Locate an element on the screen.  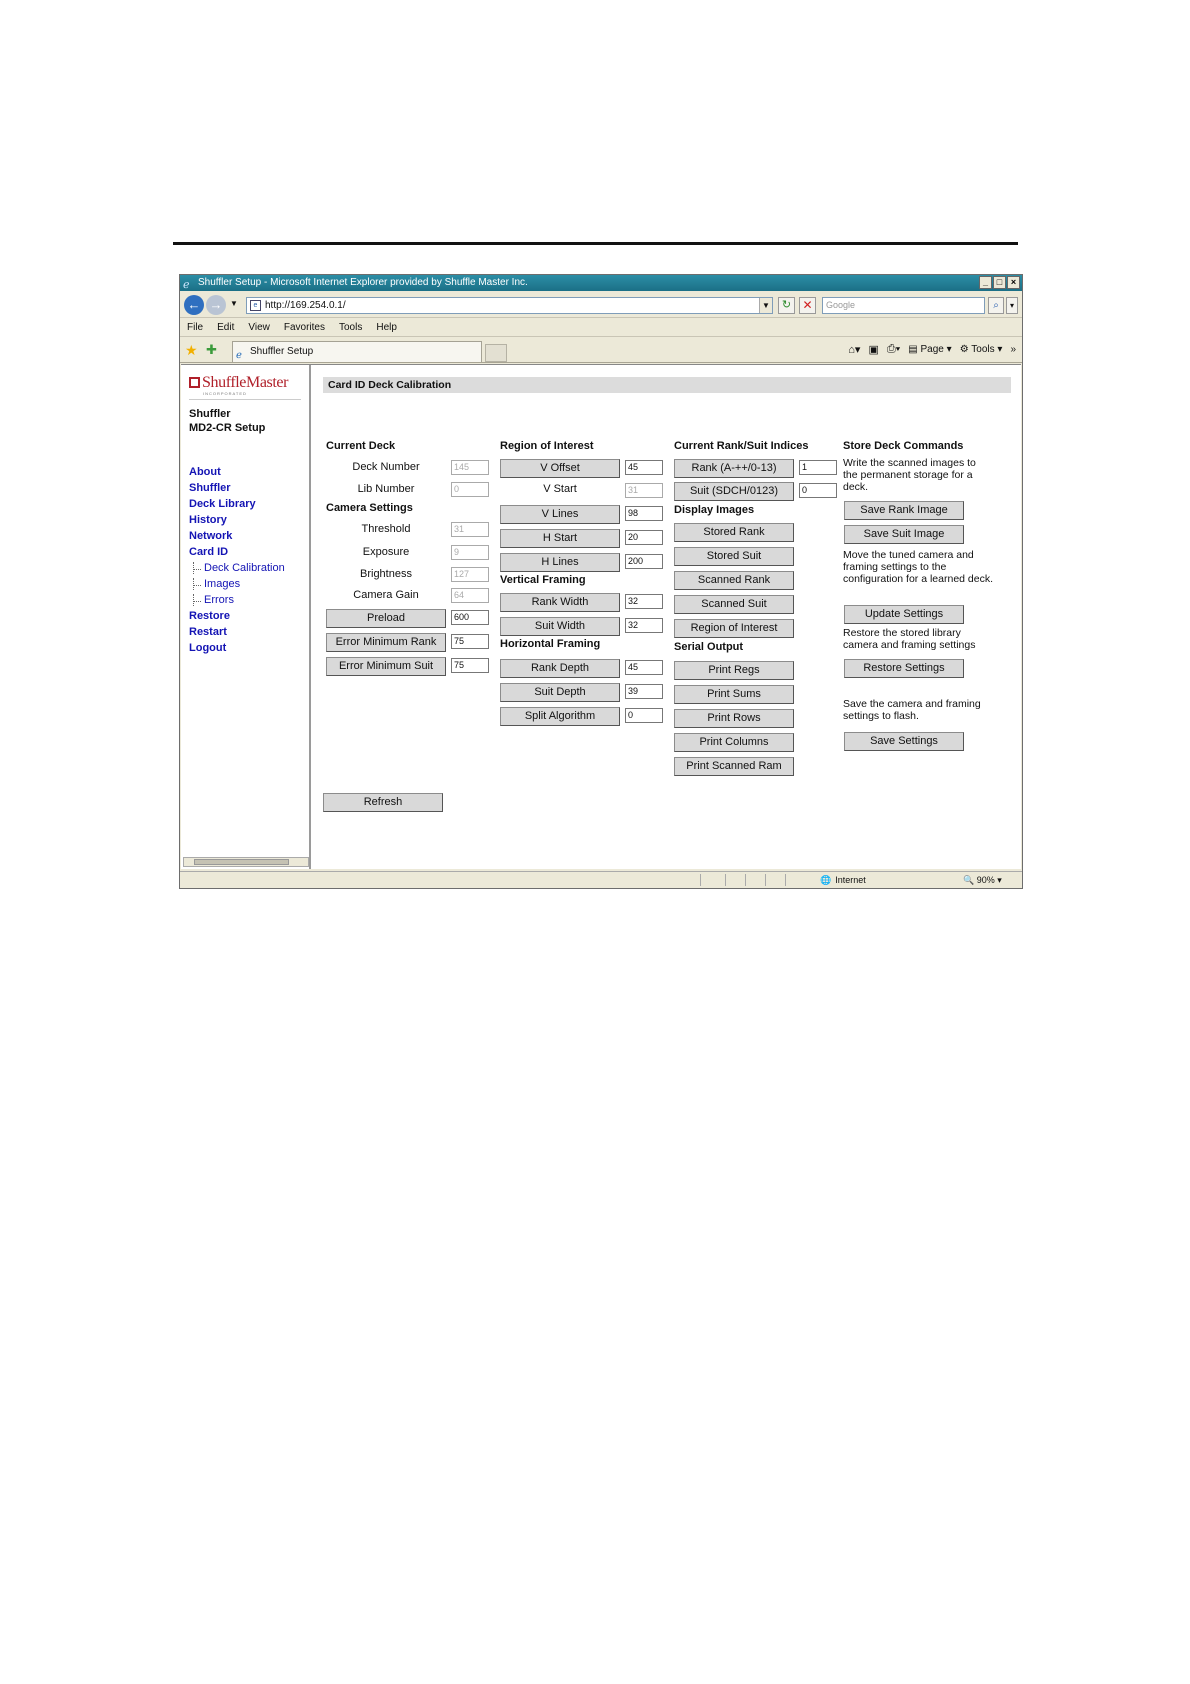
feeds-icon: ▣ is located at coordinates (873, 349).